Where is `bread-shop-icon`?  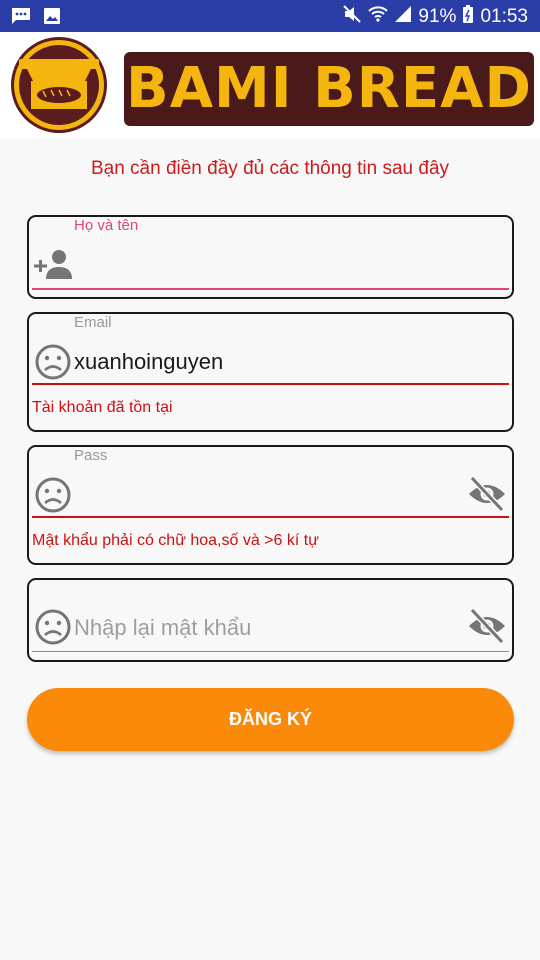 bread-shop-icon is located at coordinates (59, 87).